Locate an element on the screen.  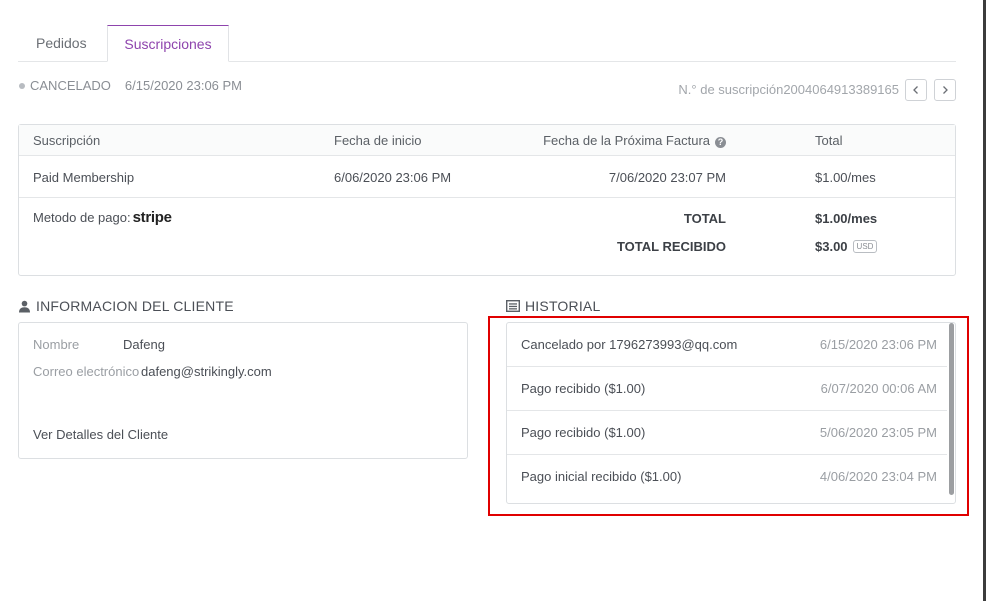
next-invoice-date: 7/06/2020 23:07 PM is located at coordinates (667, 177).